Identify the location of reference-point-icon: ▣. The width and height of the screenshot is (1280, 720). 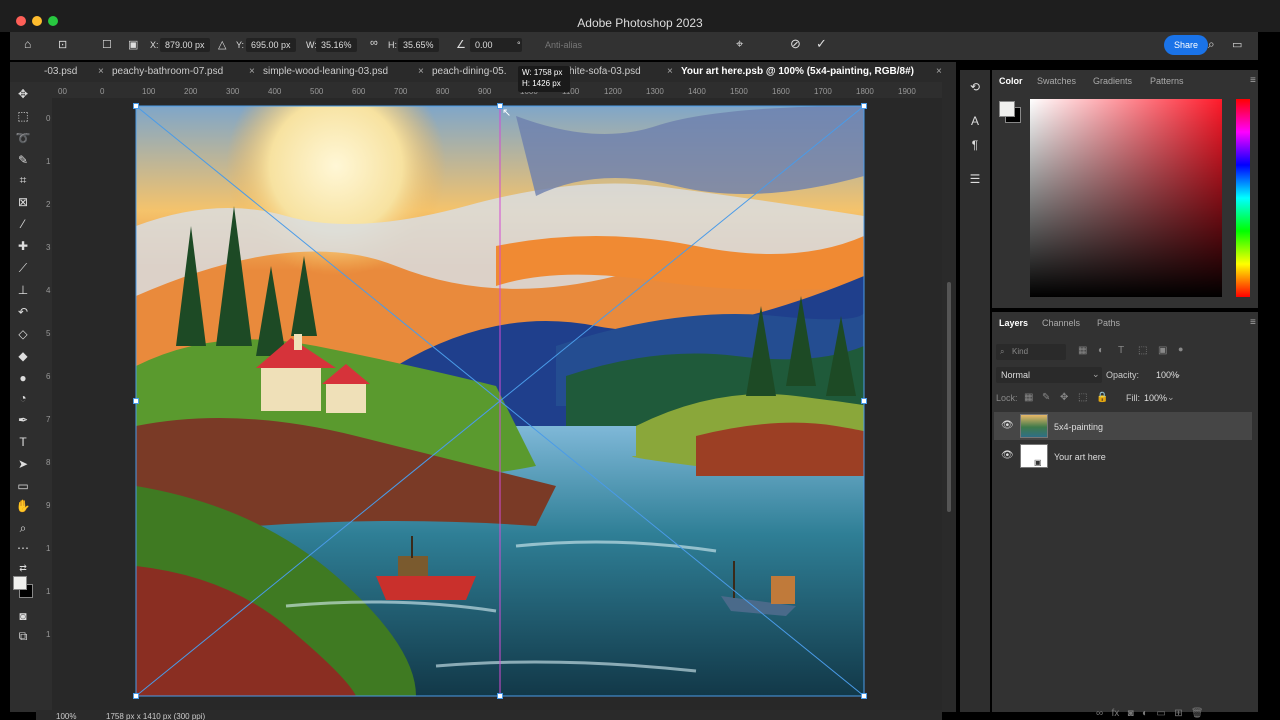
(133, 44).